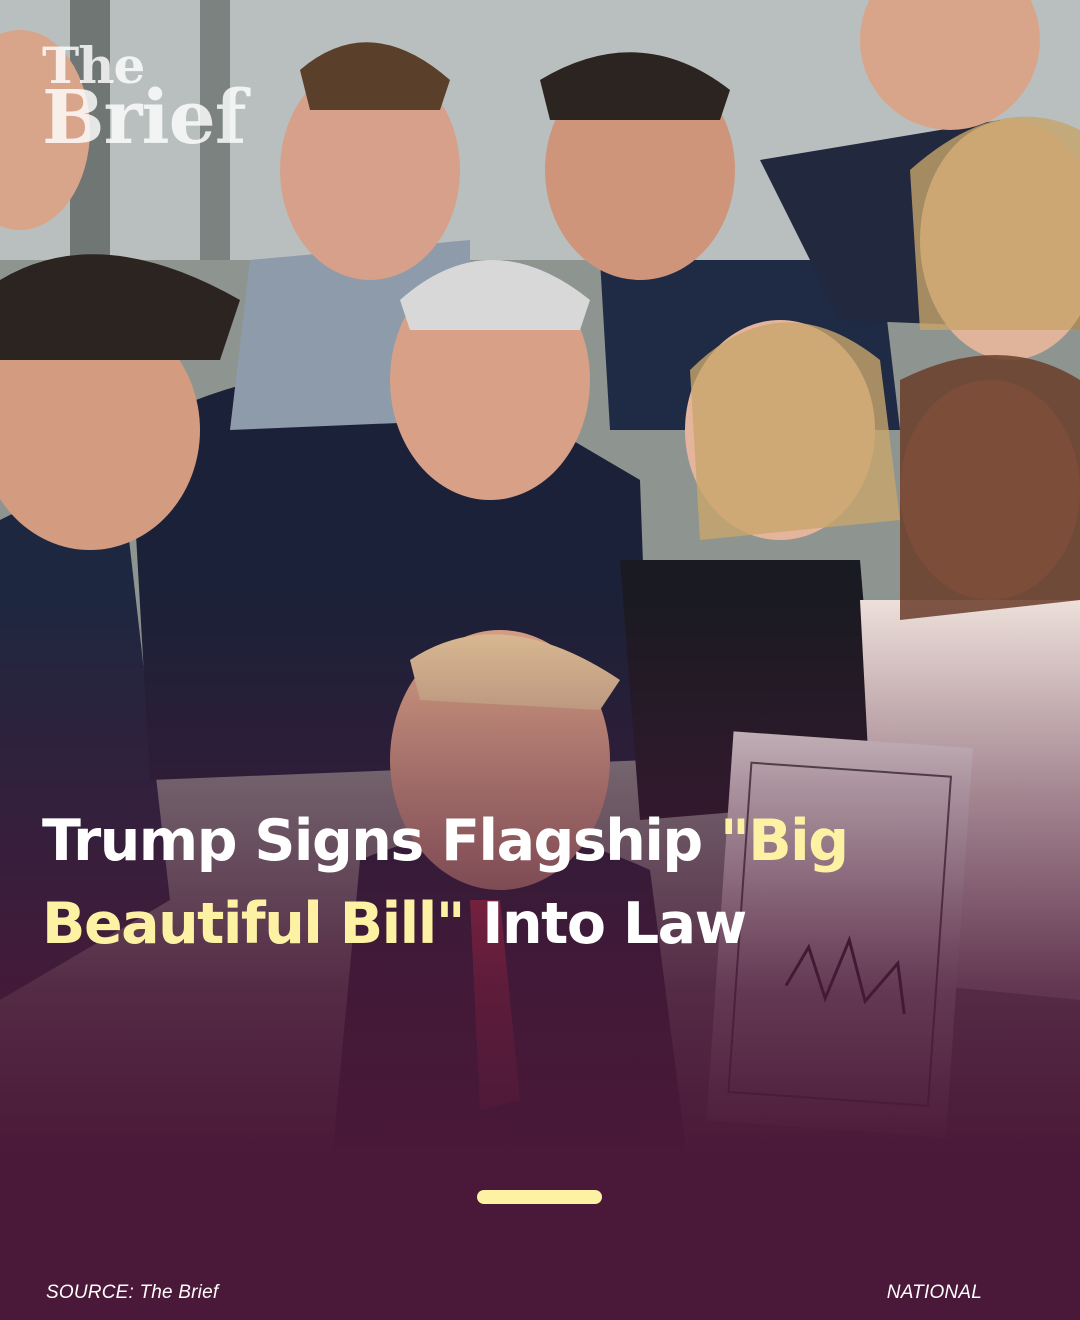 Image resolution: width=1080 pixels, height=1320 pixels. Describe the element at coordinates (539, 1197) in the screenshot. I see `pagination-indicator` at that location.